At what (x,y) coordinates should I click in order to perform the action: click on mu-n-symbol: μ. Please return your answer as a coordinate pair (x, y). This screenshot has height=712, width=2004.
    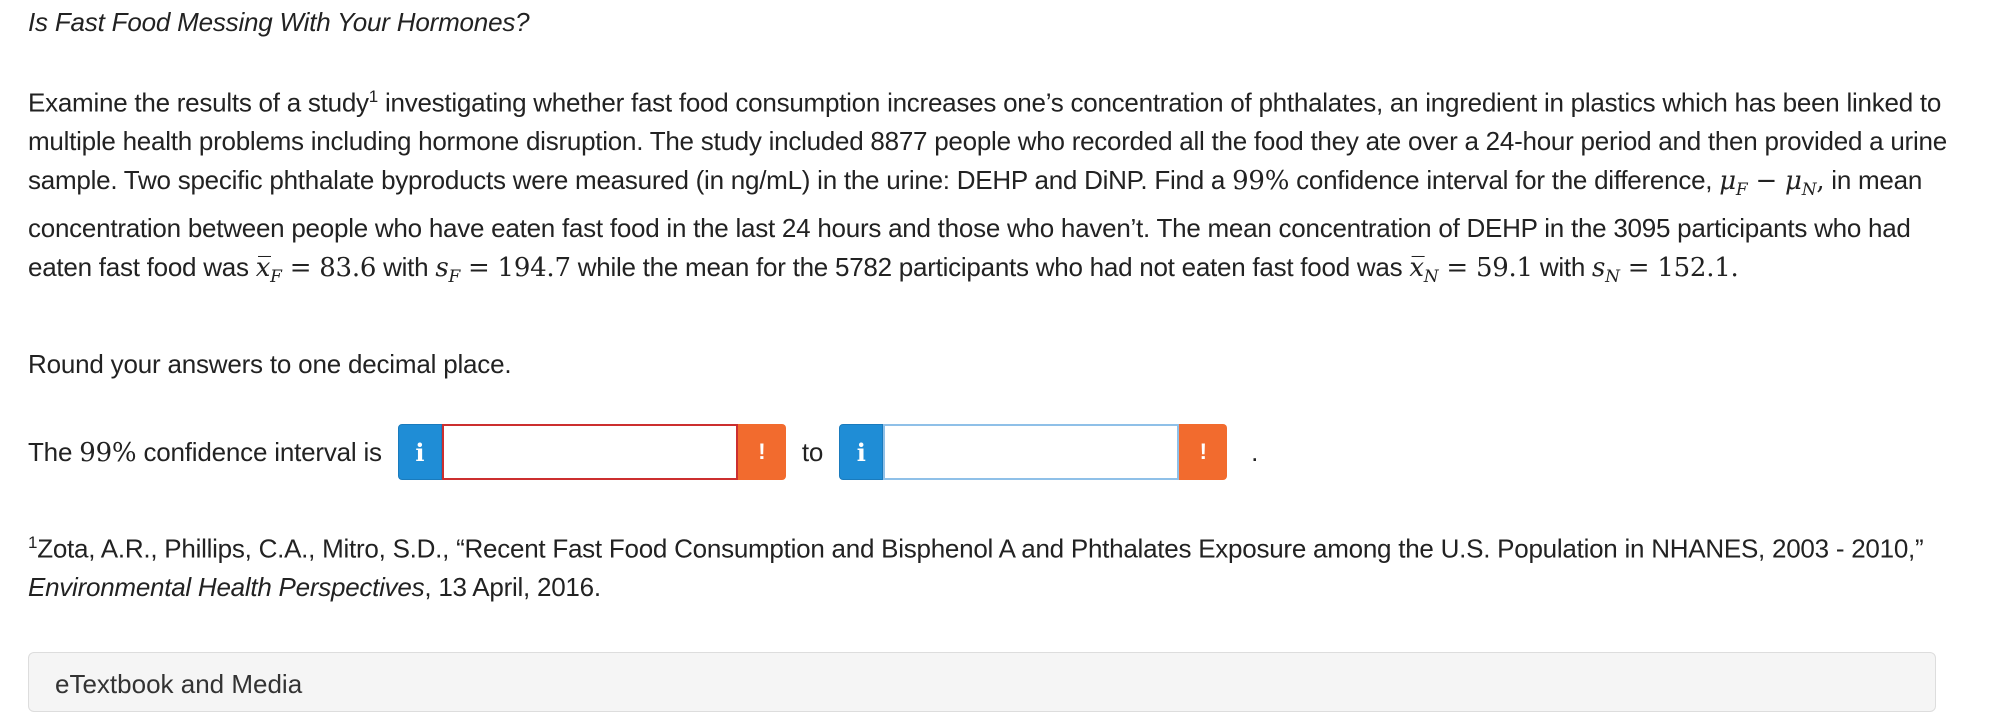
    Looking at the image, I should click on (1793, 180).